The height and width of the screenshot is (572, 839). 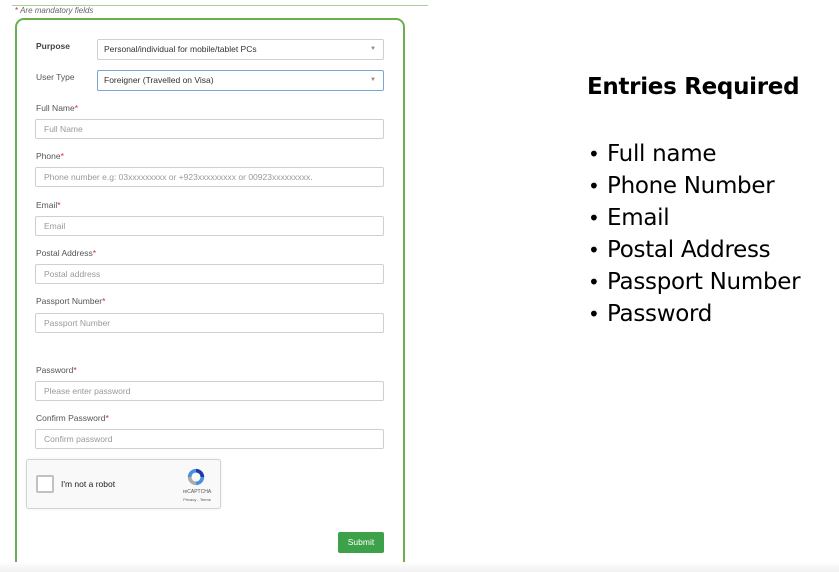 What do you see at coordinates (209, 129) in the screenshot?
I see `full-name-field: Full Name` at bounding box center [209, 129].